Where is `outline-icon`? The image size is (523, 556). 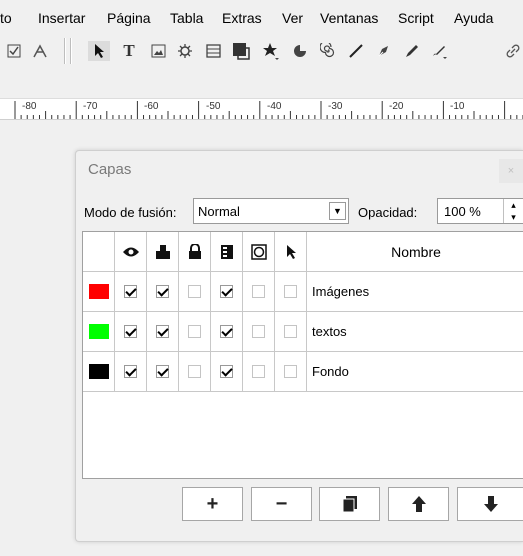 outline-icon is located at coordinates (259, 251).